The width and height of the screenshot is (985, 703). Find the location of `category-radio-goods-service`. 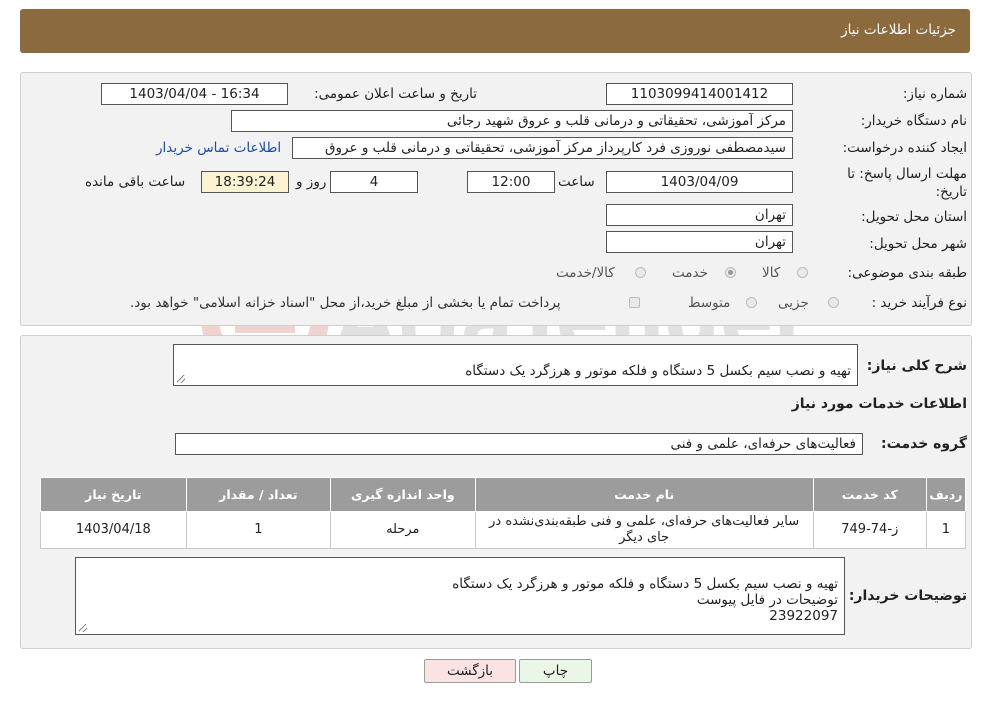

category-radio-goods-service is located at coordinates (640, 272).